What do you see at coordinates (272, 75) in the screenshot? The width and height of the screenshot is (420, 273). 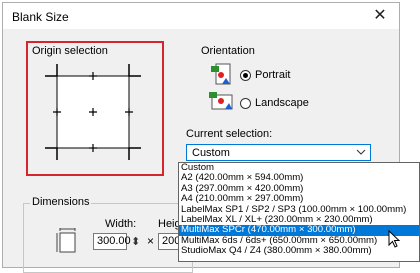 I see `portrait-label: Portrait` at bounding box center [272, 75].